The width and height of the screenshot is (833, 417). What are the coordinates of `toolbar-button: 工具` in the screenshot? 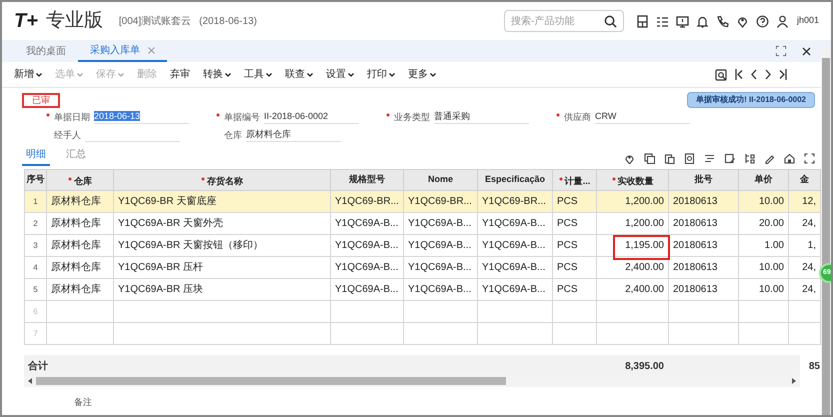 It's located at (258, 74).